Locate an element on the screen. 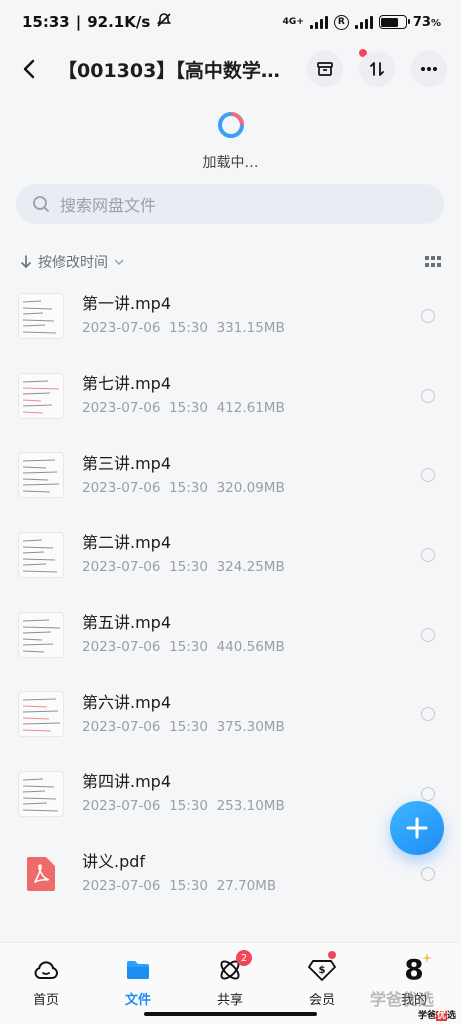 The width and height of the screenshot is (461, 1024). nav-vip: $ 会员 is located at coordinates (322, 979).